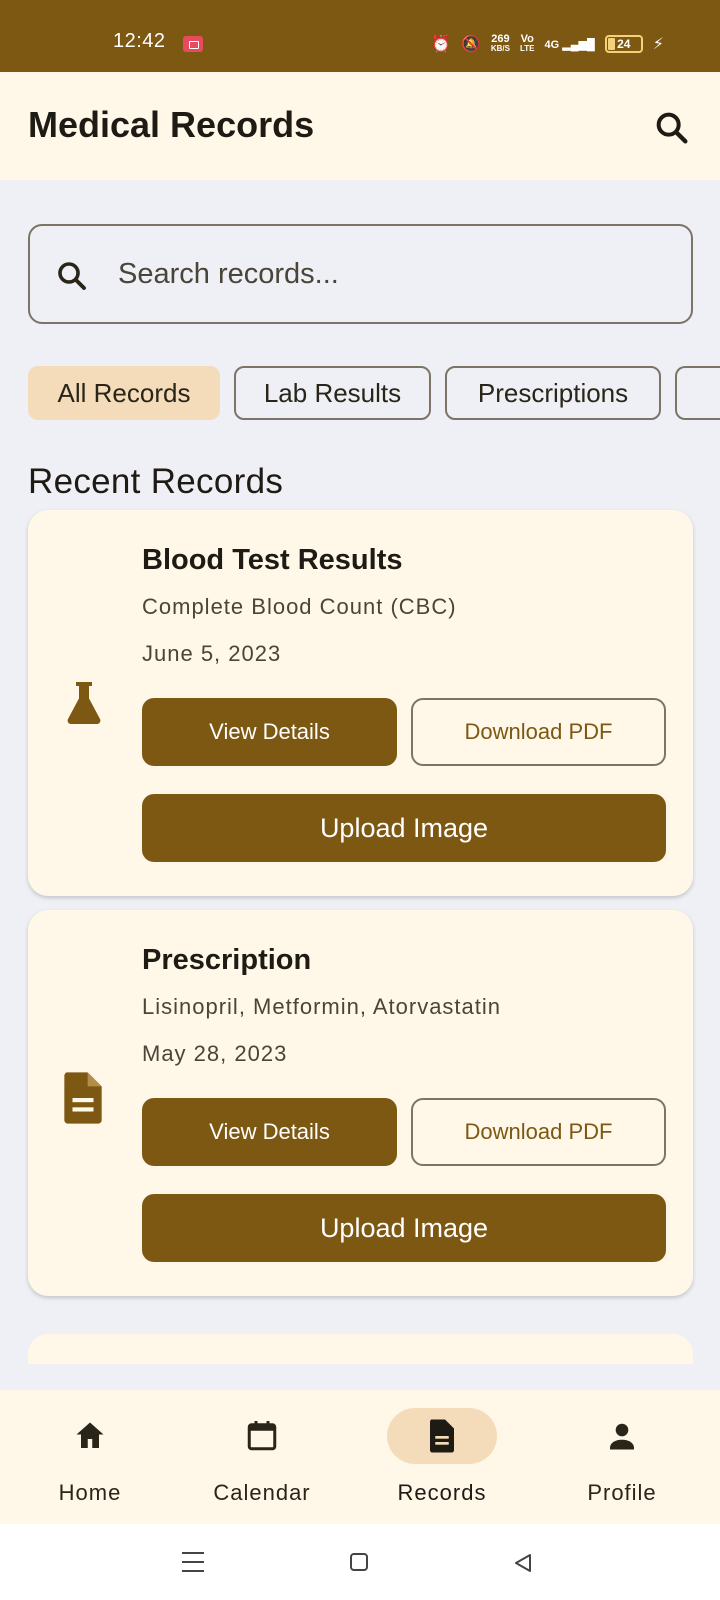 This screenshot has height=1600, width=720. I want to click on calendar-icon, so click(262, 1436).